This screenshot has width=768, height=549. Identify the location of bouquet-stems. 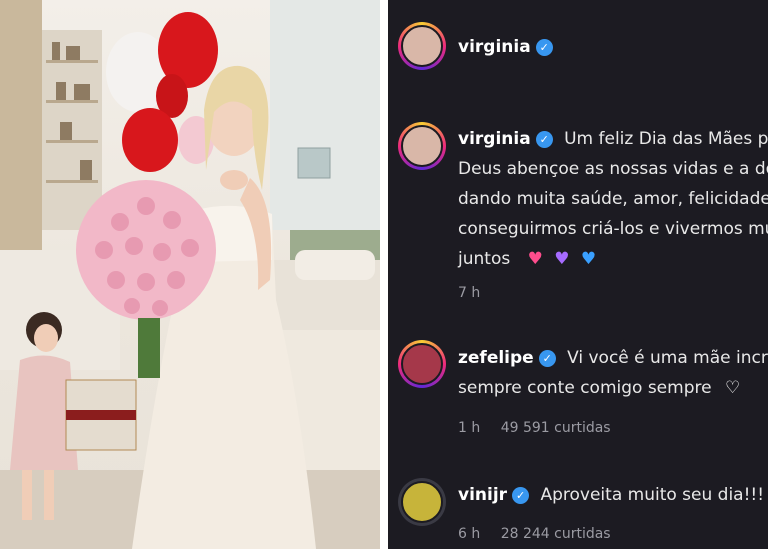
(149, 348).